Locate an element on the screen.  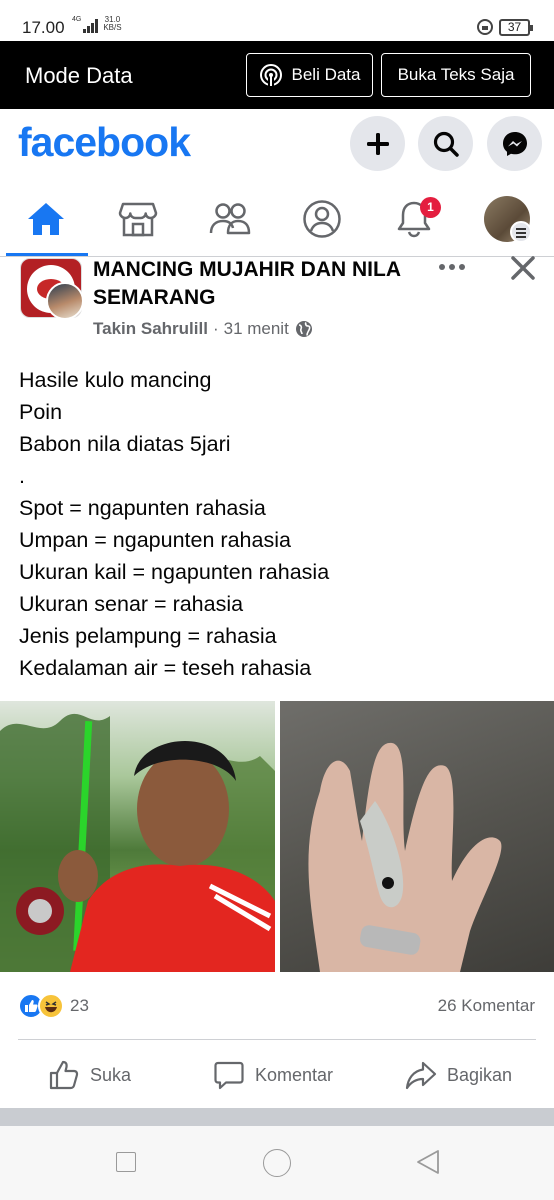
tab-groups is located at coordinates (230, 219).